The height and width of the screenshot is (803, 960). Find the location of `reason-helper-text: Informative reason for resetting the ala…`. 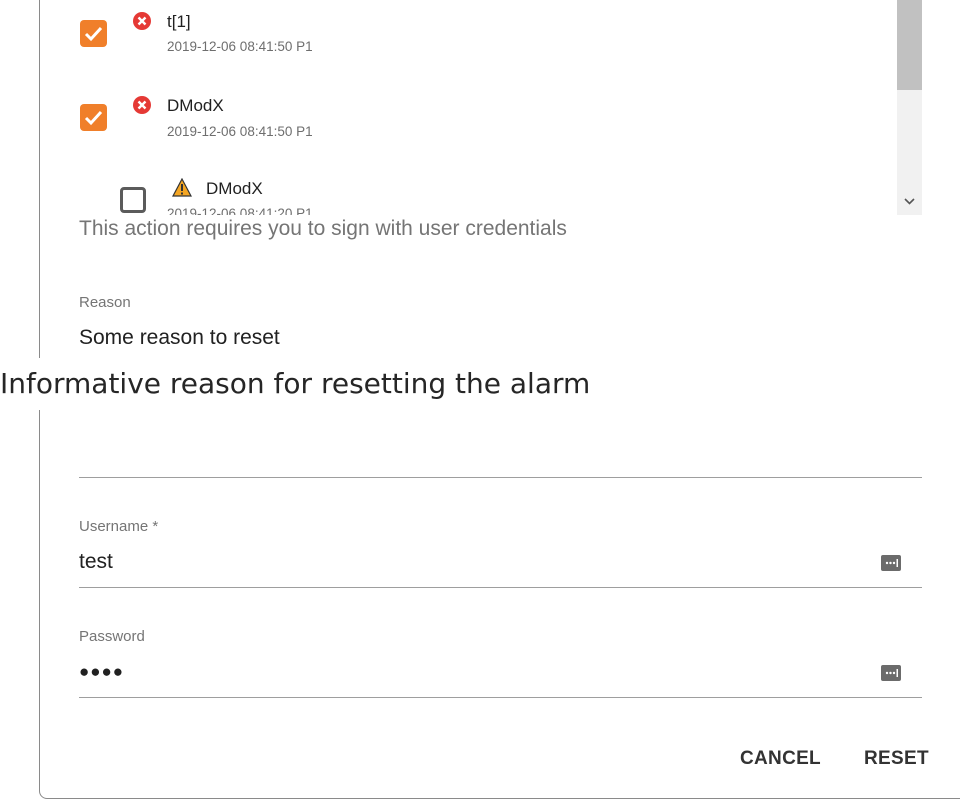

reason-helper-text: Informative reason for resetting the ala… is located at coordinates (350, 384).